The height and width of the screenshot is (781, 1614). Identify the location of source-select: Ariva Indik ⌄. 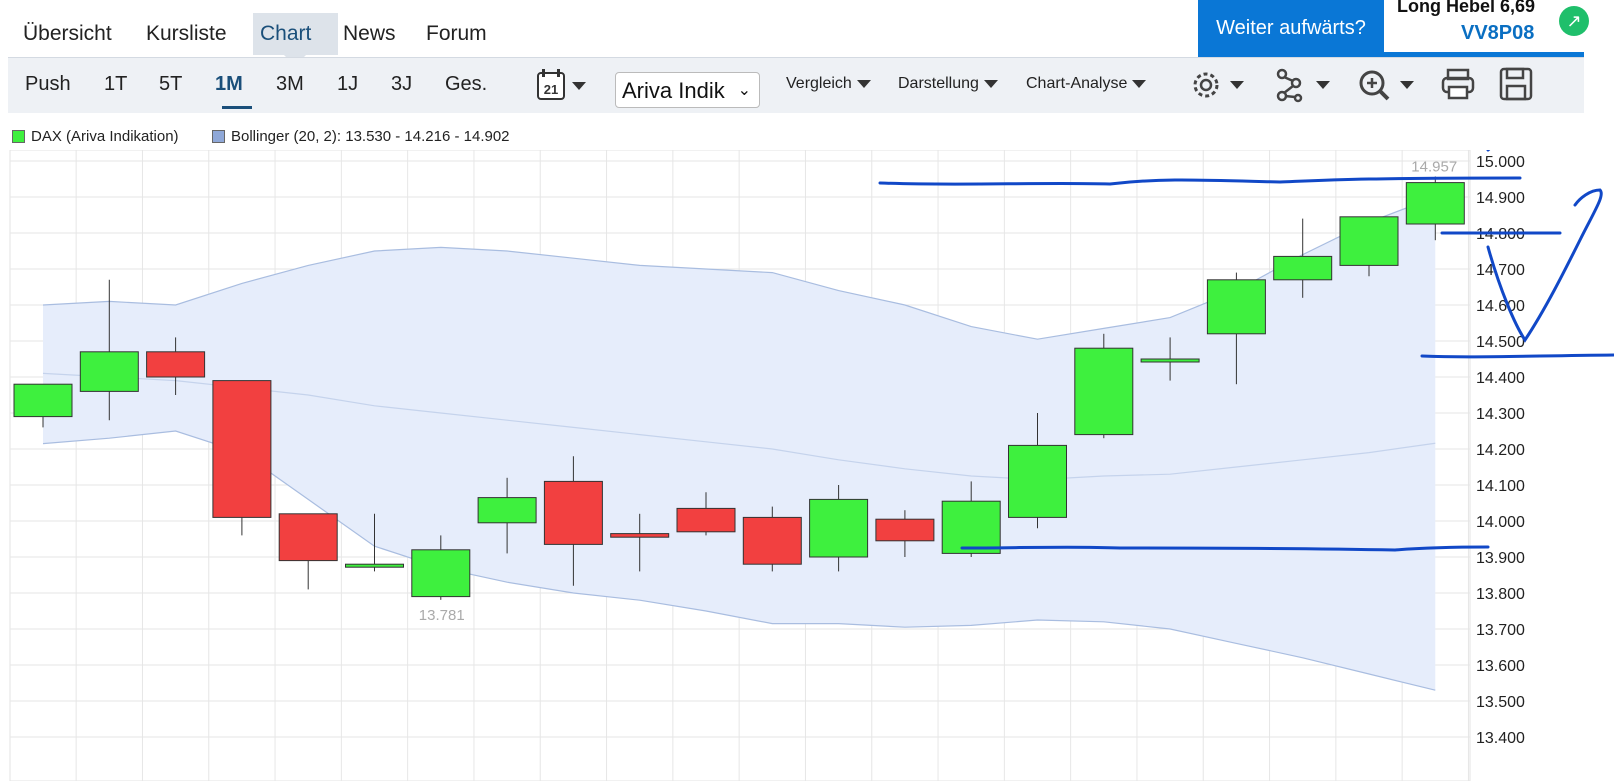
(687, 90).